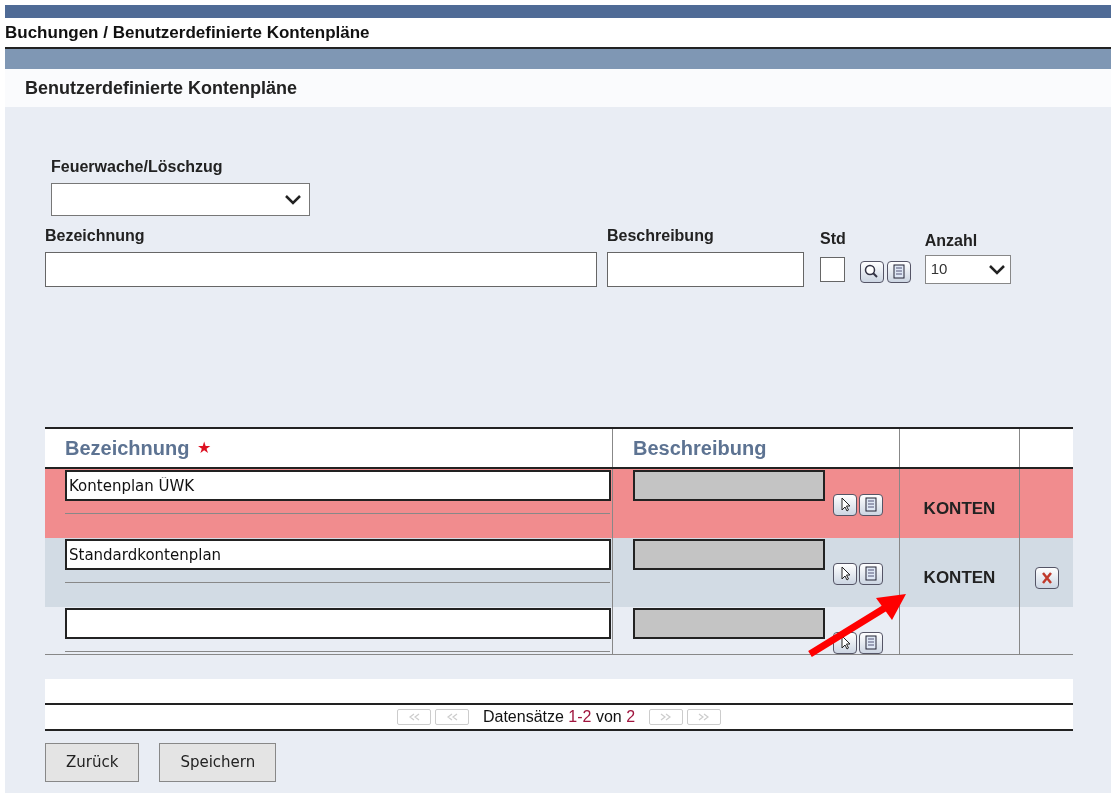 Image resolution: width=1111 pixels, height=794 pixels. What do you see at coordinates (187, 32) in the screenshot?
I see `breadcrumb: Buchungen / Benutzerdefinierte Kontenpläne` at bounding box center [187, 32].